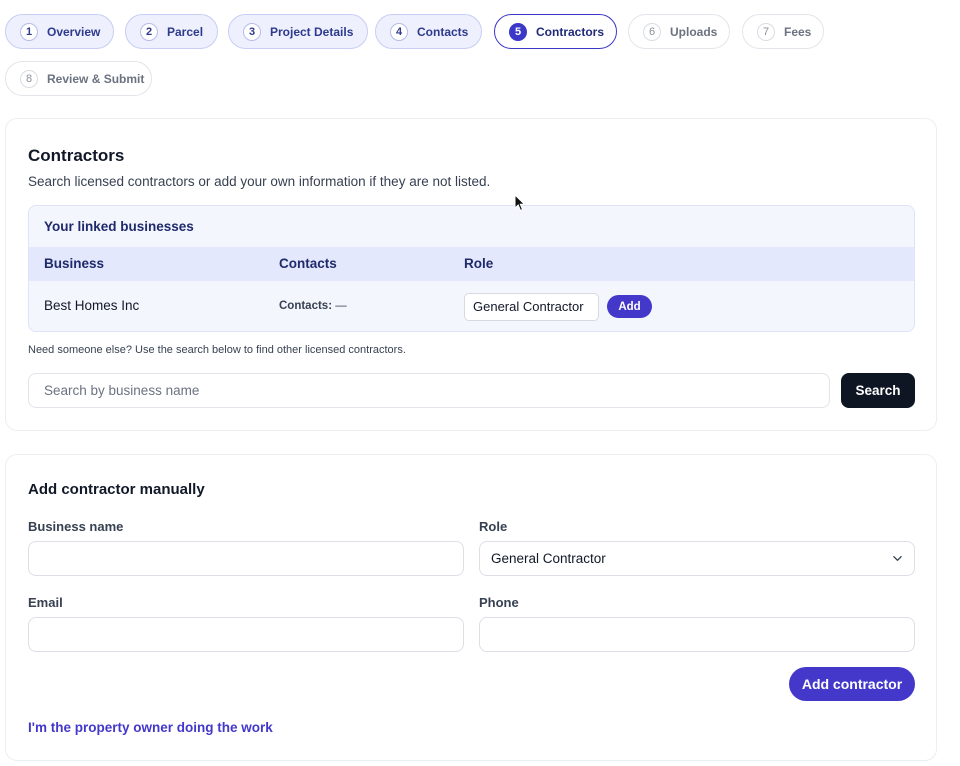  I want to click on search-button: Search, so click(878, 390).